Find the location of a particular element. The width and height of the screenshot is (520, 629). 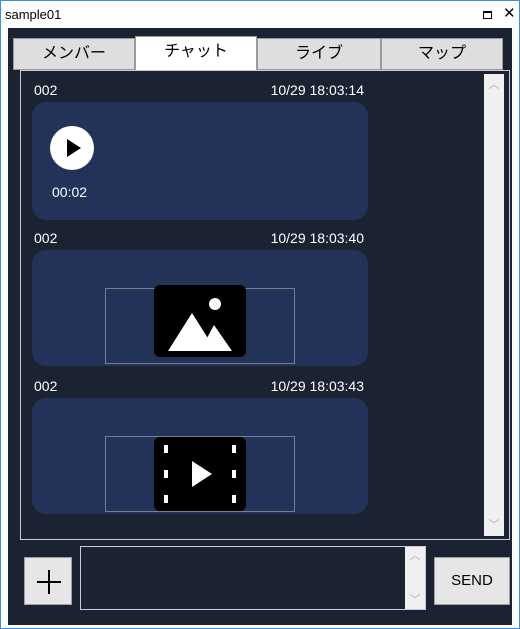

image-icon is located at coordinates (200, 321).